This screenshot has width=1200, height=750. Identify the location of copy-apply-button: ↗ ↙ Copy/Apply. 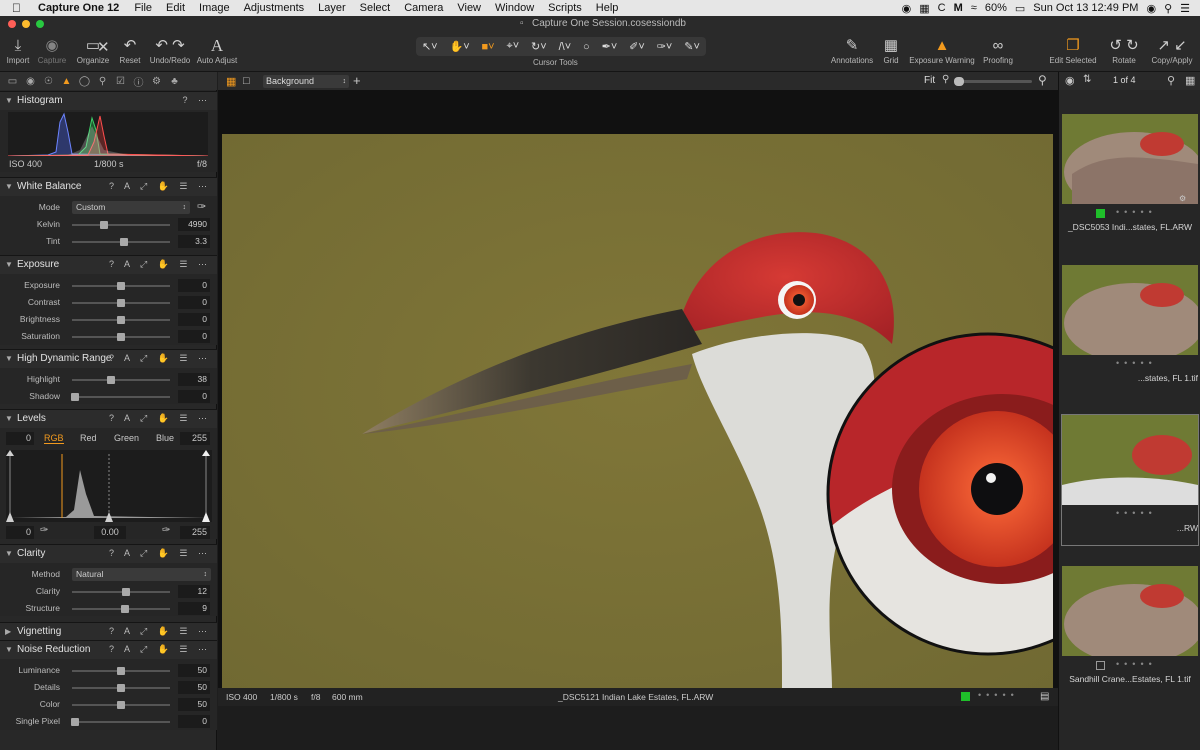
(1172, 50).